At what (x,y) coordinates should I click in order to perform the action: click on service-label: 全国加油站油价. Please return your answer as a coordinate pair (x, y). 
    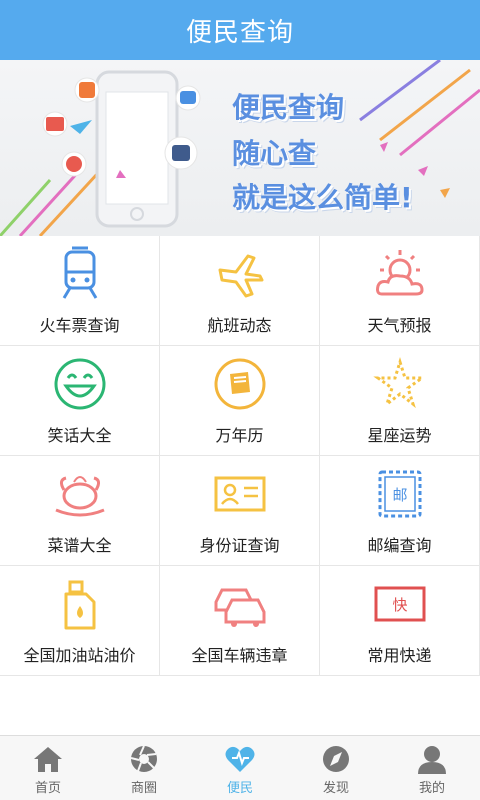
    Looking at the image, I should click on (79, 655).